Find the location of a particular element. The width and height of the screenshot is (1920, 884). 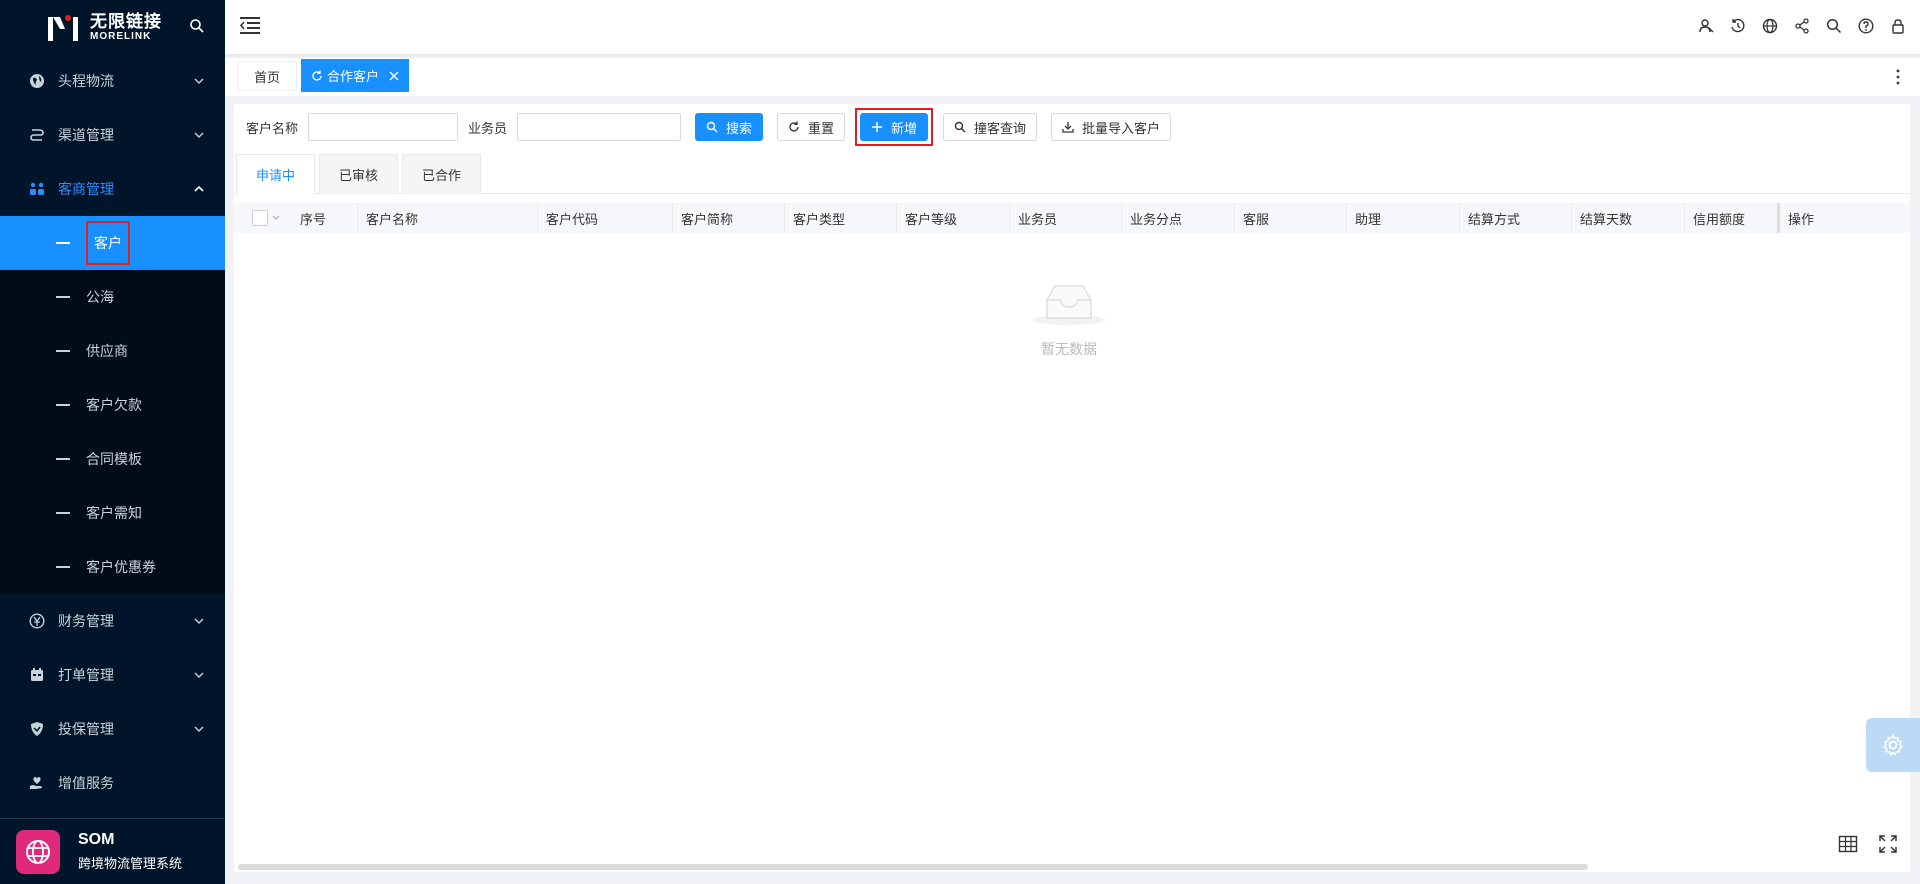

sidebar-item-customer: 客户 is located at coordinates (112, 243).